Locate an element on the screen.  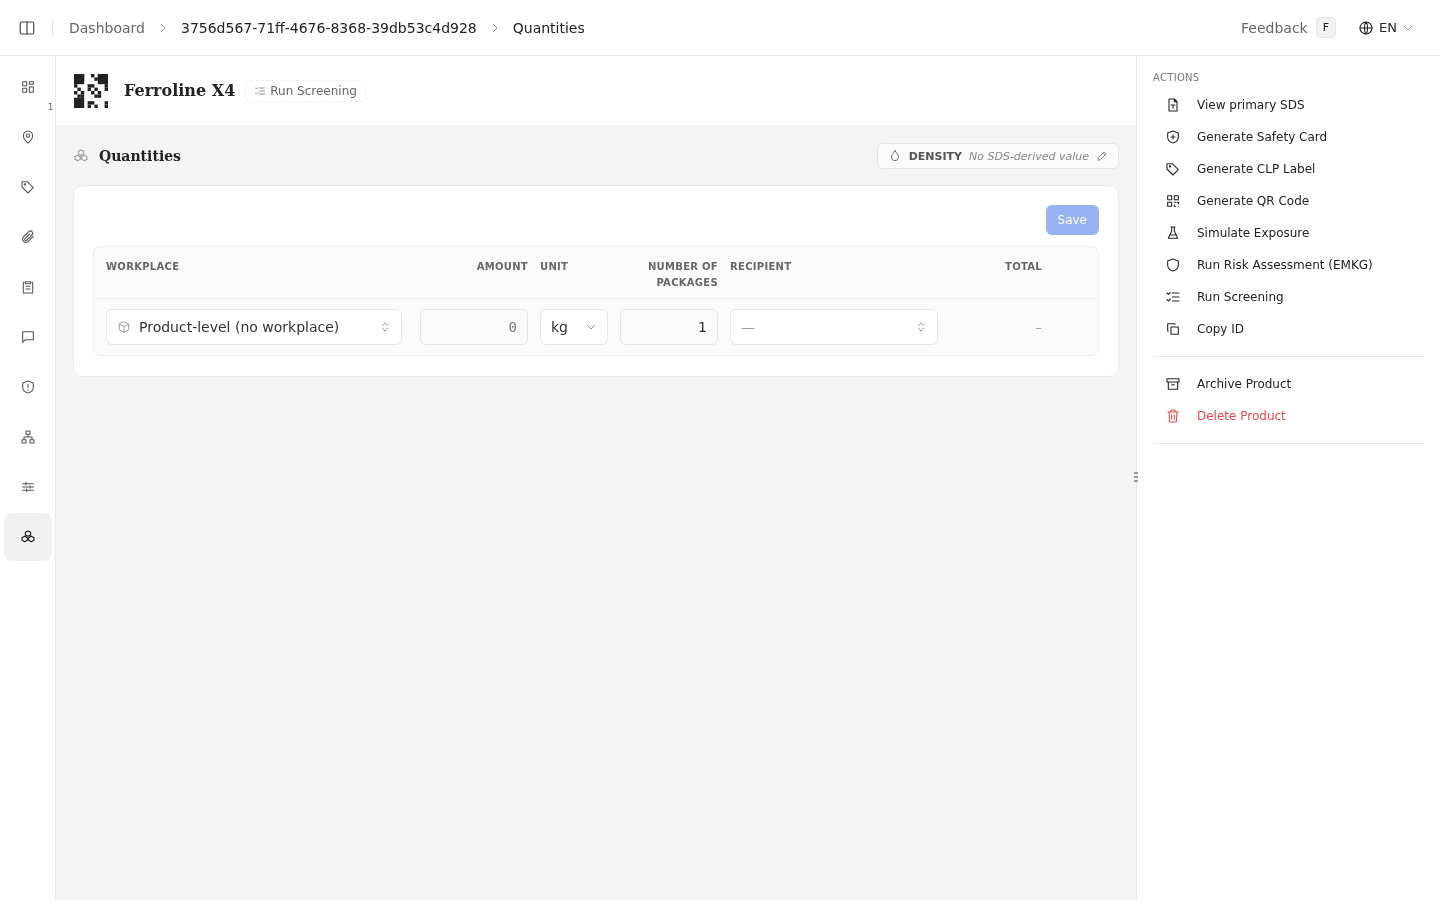
column-header: RECIPIENT is located at coordinates (761, 267).